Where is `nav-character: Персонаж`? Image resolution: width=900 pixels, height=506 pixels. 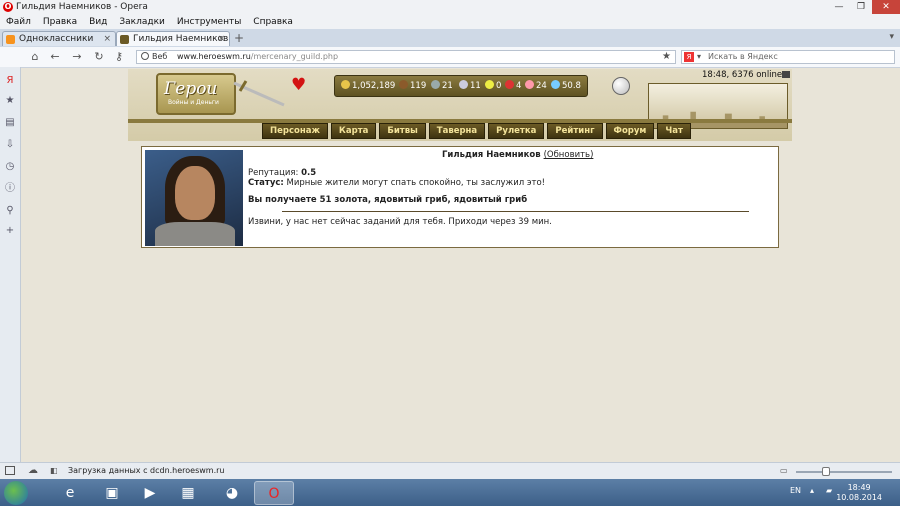 nav-character: Персонаж is located at coordinates (295, 131).